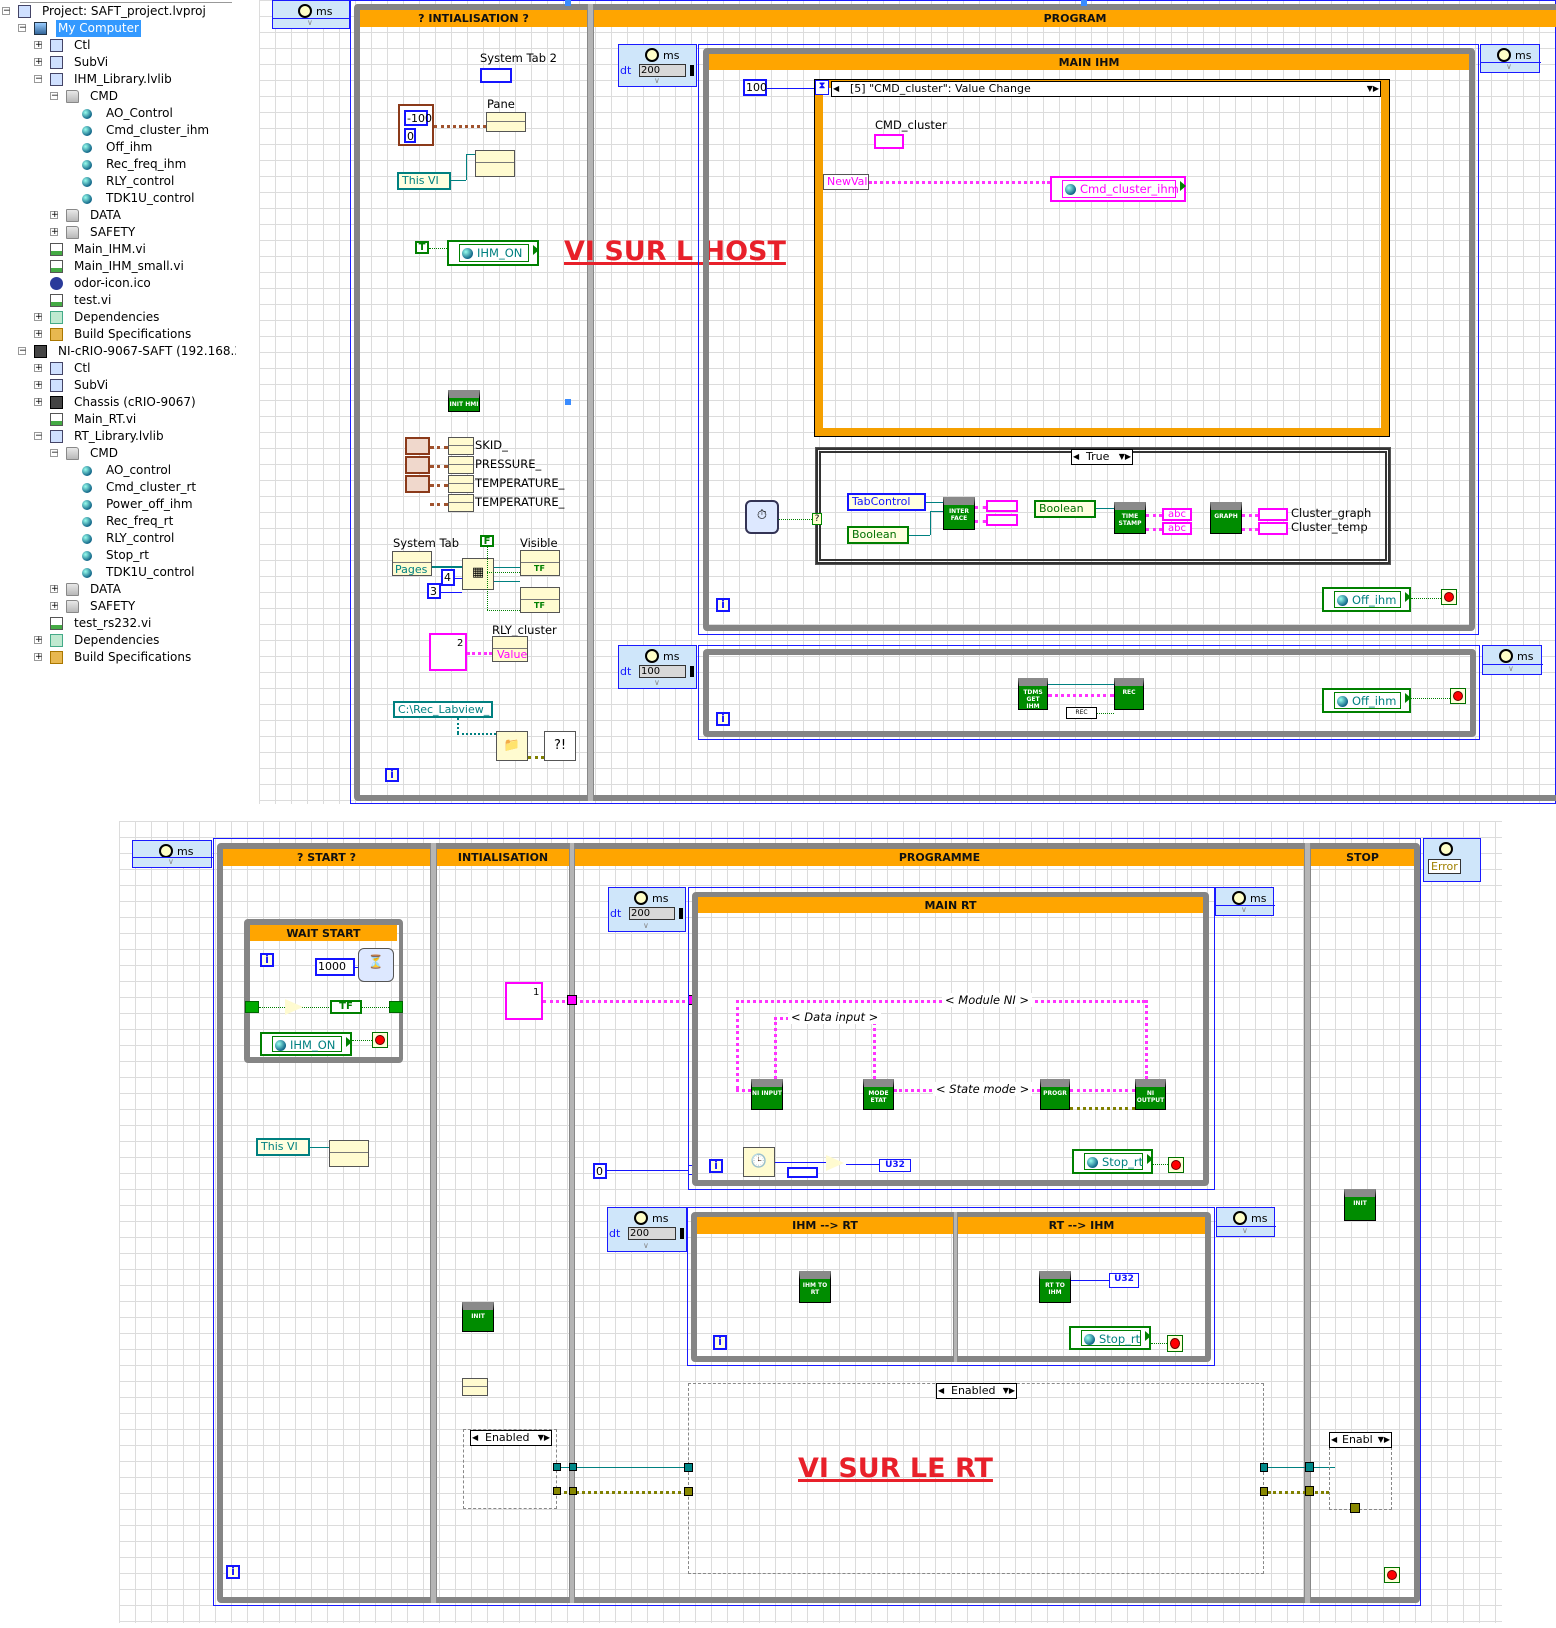 This screenshot has height=1628, width=1556. Describe the element at coordinates (959, 513) in the screenshot. I see `interface-subvi: INTER FACE` at that location.